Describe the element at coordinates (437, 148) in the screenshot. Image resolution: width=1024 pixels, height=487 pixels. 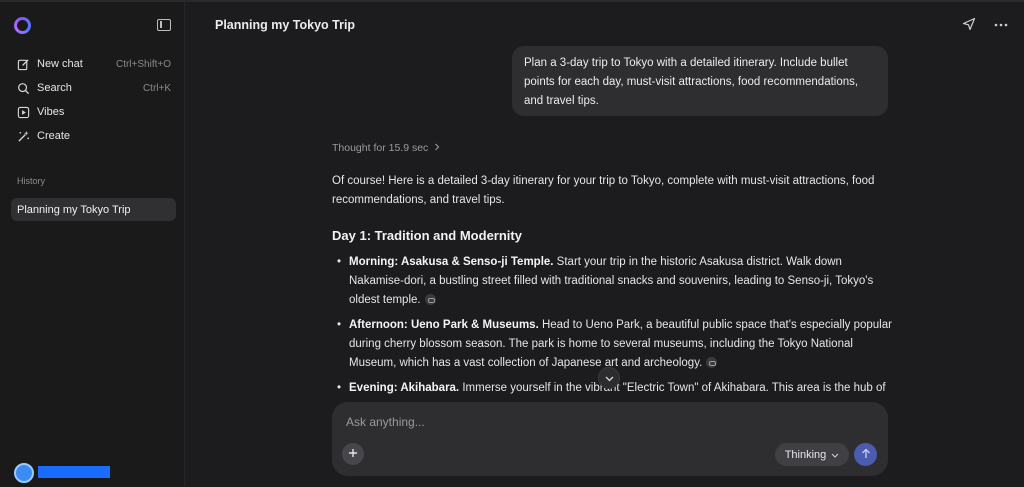
I see `chevron-right-icon` at that location.